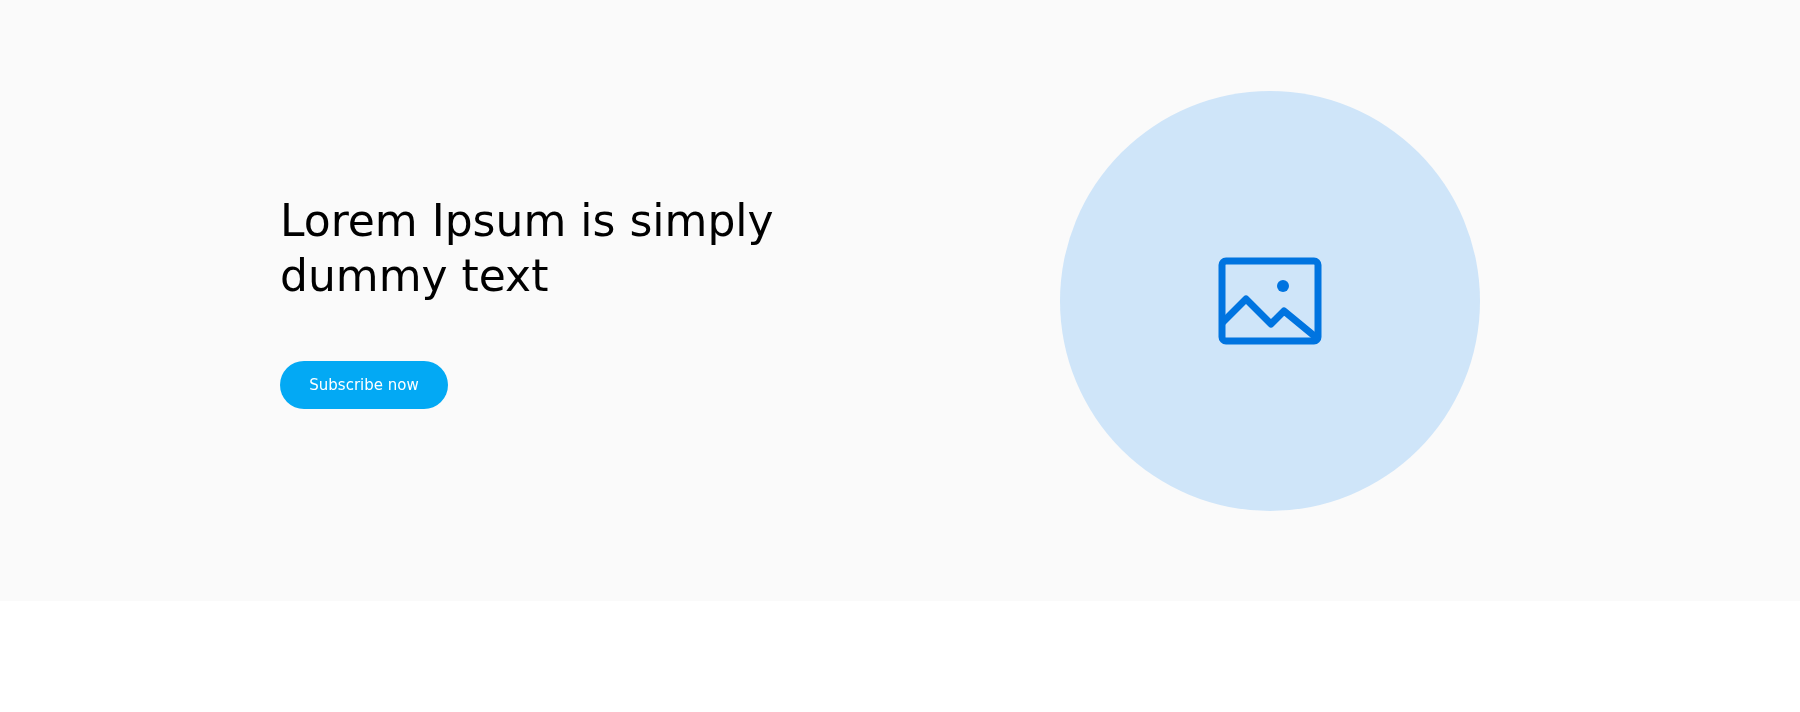  I want to click on image-icon, so click(1270, 300).